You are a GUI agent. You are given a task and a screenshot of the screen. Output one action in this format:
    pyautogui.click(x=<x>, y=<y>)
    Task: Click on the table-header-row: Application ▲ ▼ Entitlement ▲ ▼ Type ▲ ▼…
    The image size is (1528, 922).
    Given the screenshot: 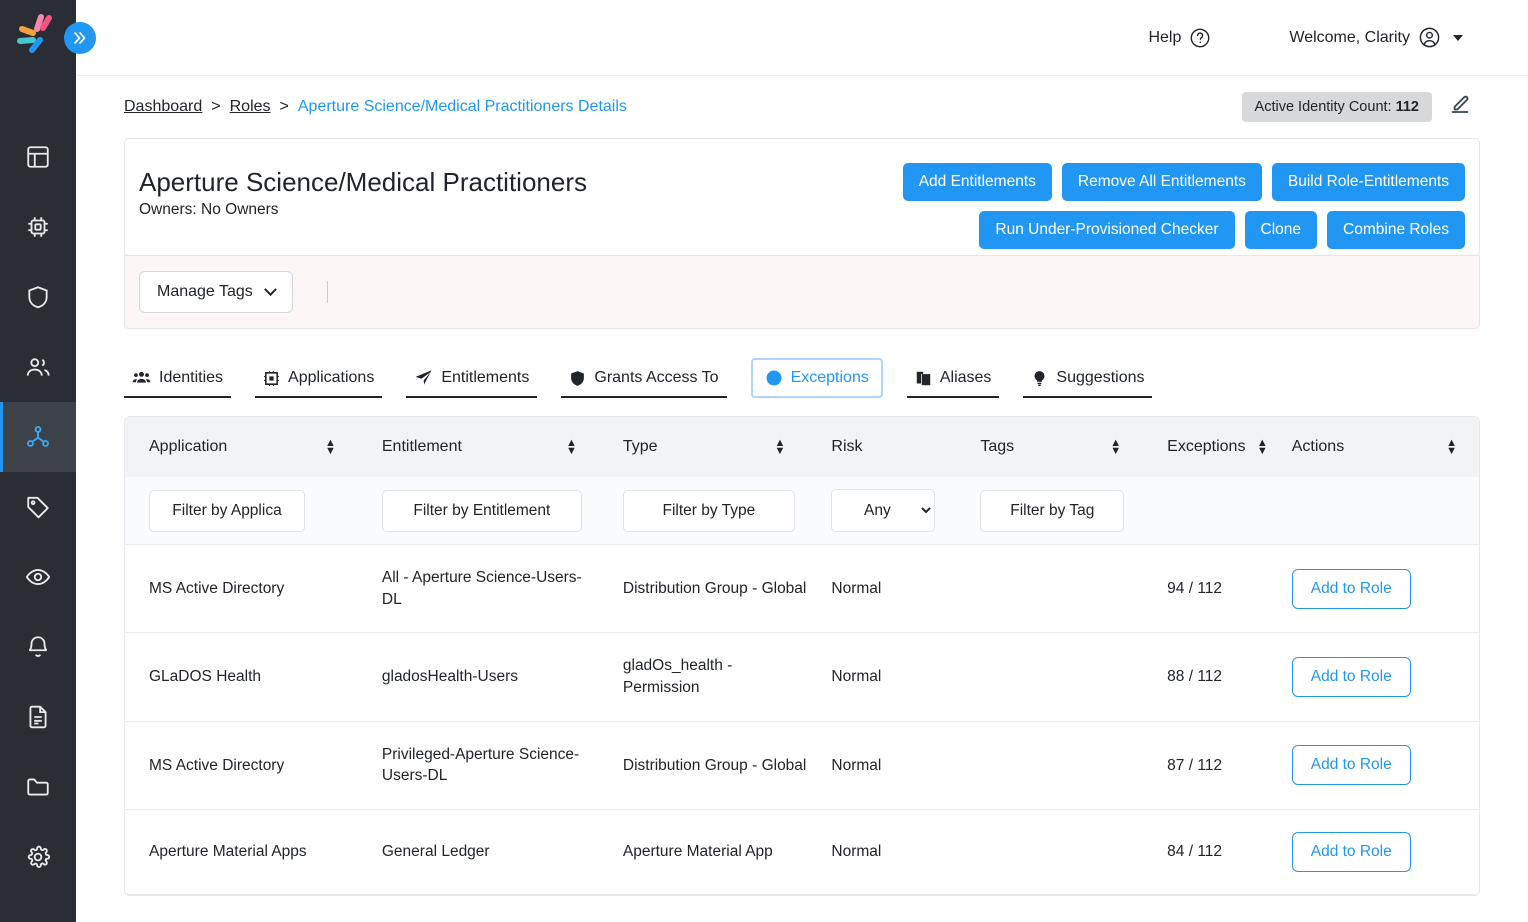 What is the action you would take?
    pyautogui.click(x=802, y=447)
    